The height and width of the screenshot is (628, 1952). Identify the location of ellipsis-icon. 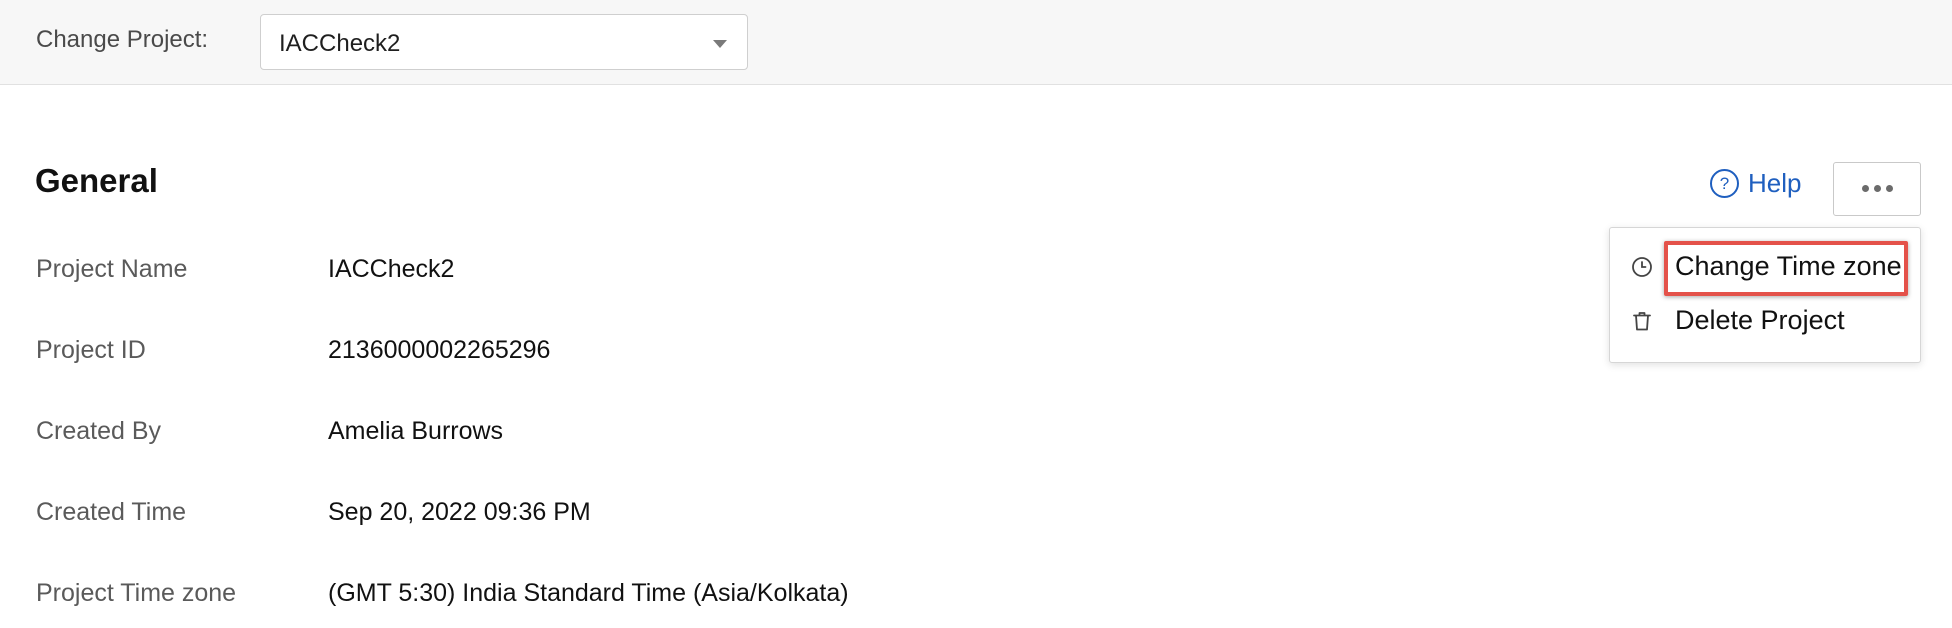
(1877, 189).